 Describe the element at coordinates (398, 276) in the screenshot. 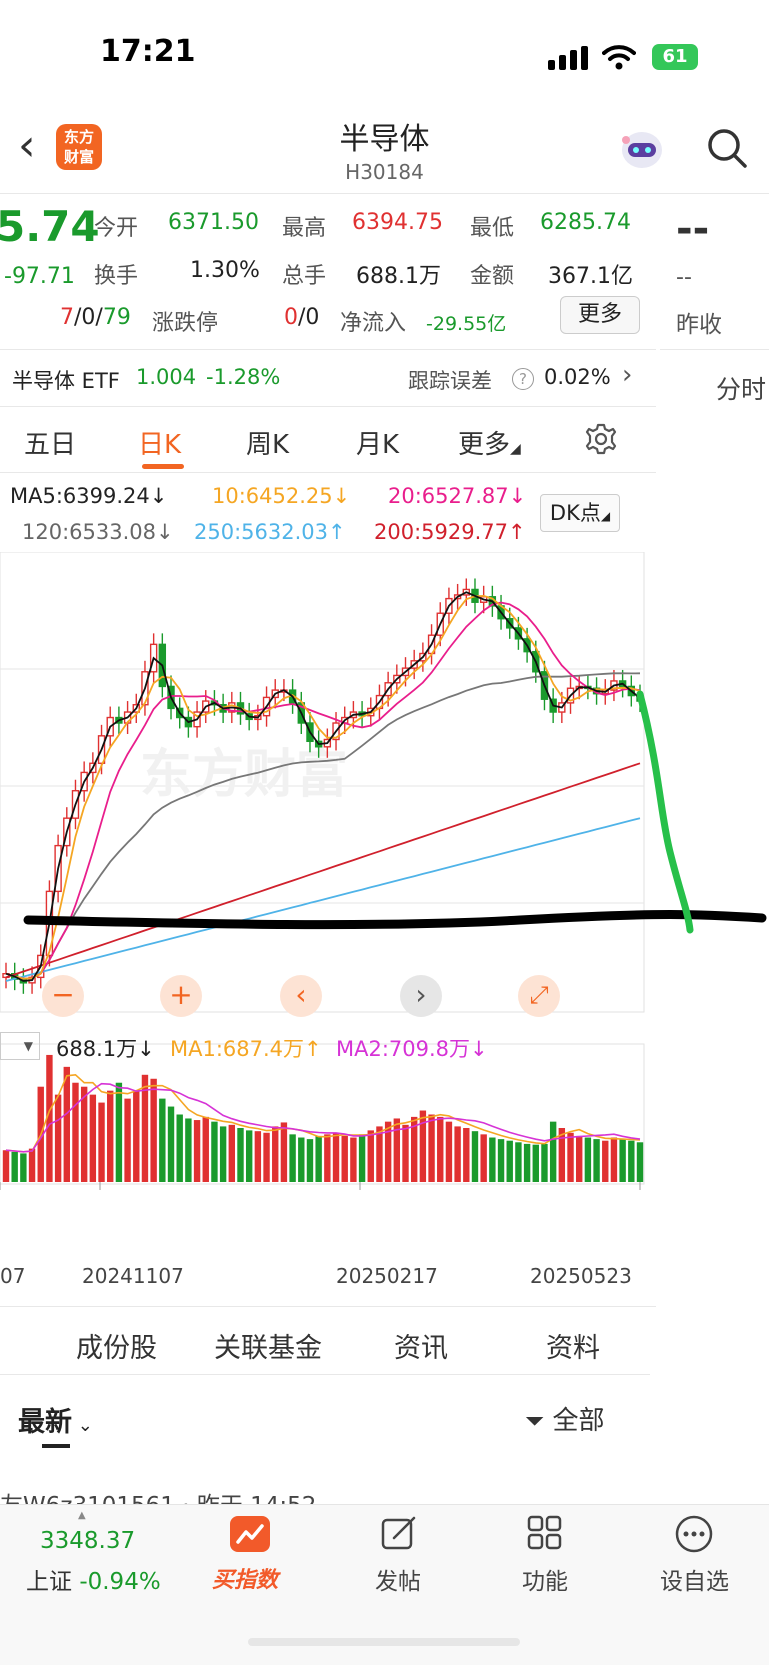

I see `volume-value: 688.1万` at that location.